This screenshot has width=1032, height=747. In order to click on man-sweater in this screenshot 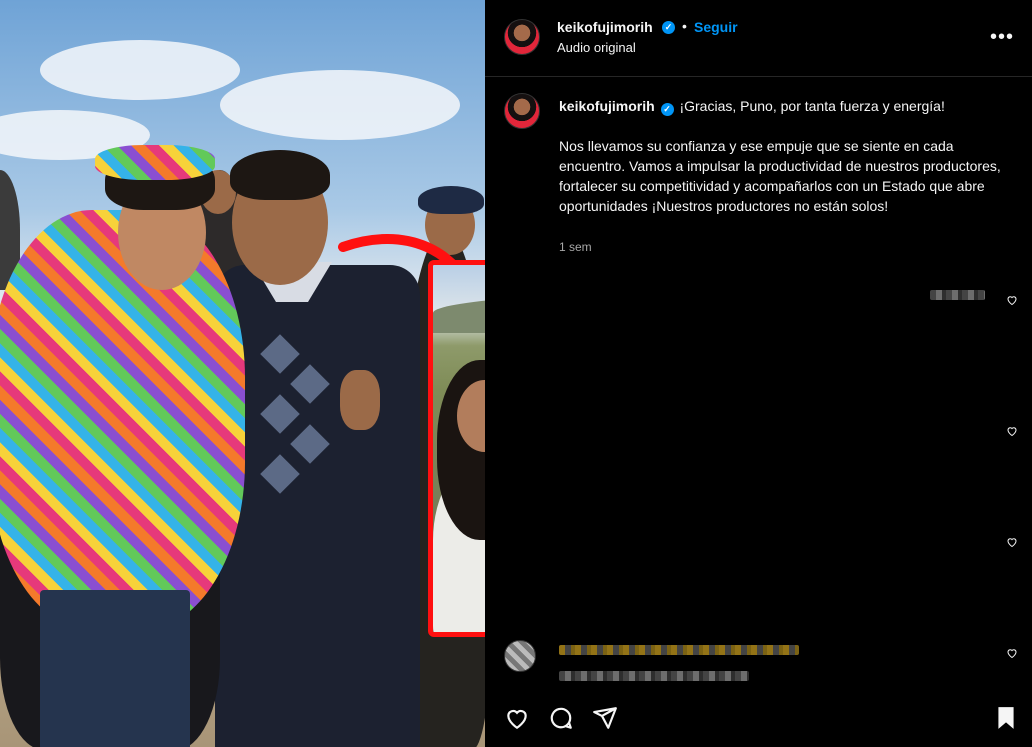, I will do `click(317, 506)`.